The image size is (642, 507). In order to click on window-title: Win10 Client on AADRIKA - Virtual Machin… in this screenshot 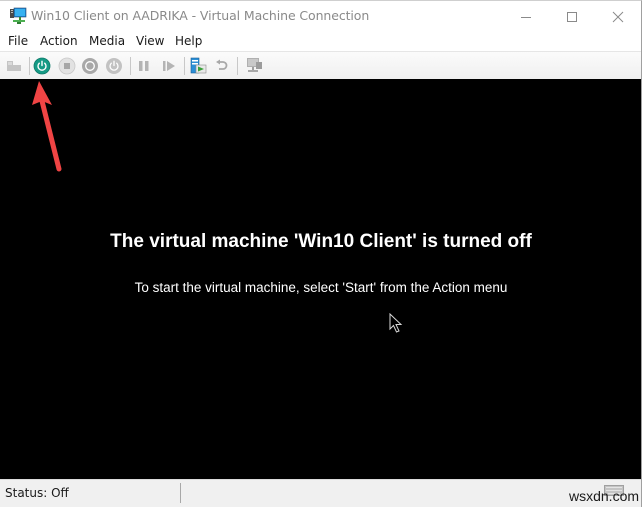, I will do `click(200, 15)`.